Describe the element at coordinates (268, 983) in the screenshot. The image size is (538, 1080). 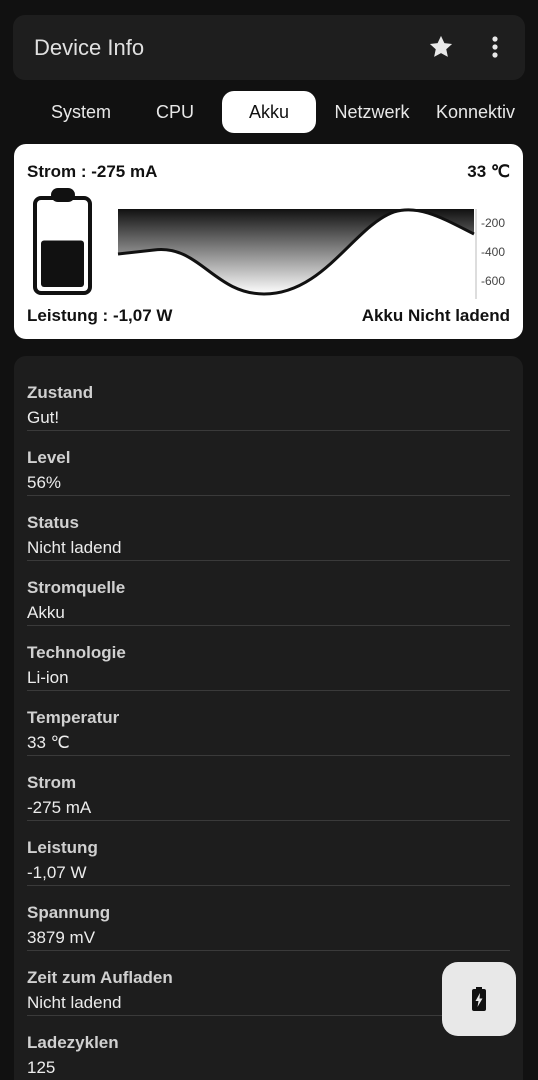
I see `list-item-zeit-zum-aufladen: Zeit zum Aufladen Nicht ladend` at that location.